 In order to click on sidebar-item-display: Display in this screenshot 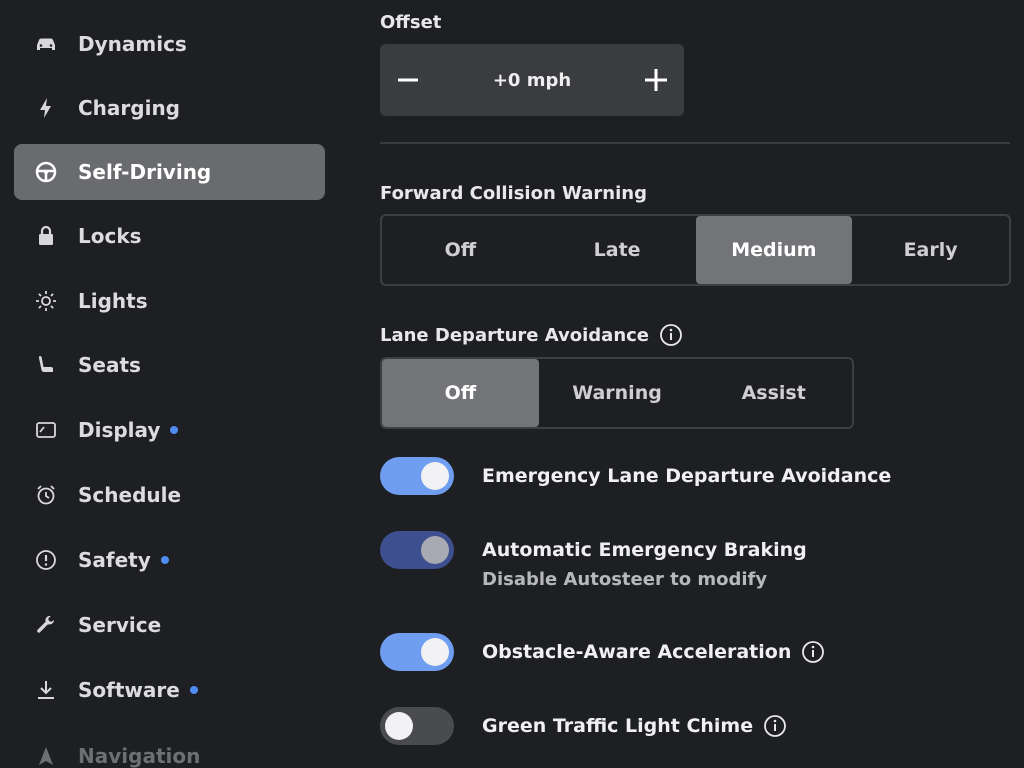, I will do `click(169, 430)`.